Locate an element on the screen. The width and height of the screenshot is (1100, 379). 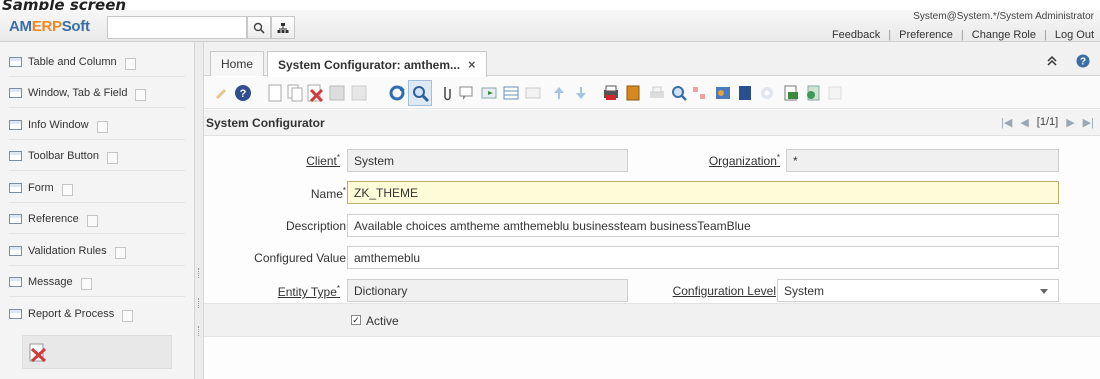
sidebar-item-table-and-column: Table and Column is located at coordinates (97, 61).